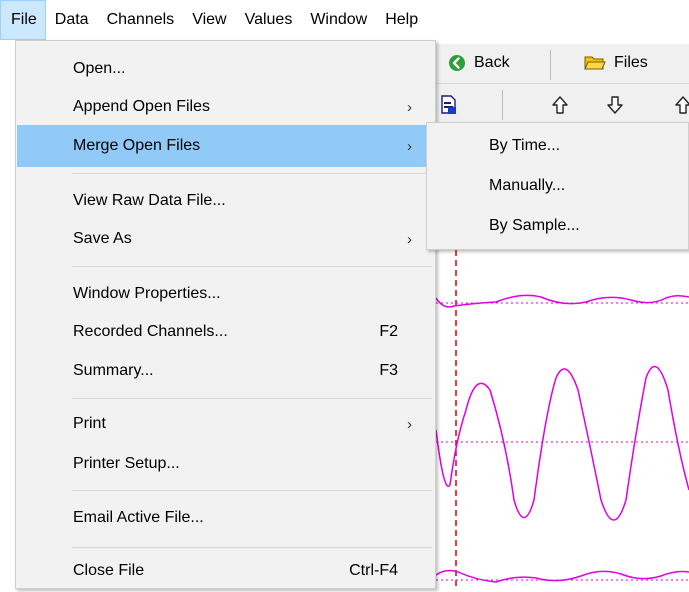 The image size is (689, 592). I want to click on menu-item-merge-open-files: Merge Open Files ›, so click(225, 146).